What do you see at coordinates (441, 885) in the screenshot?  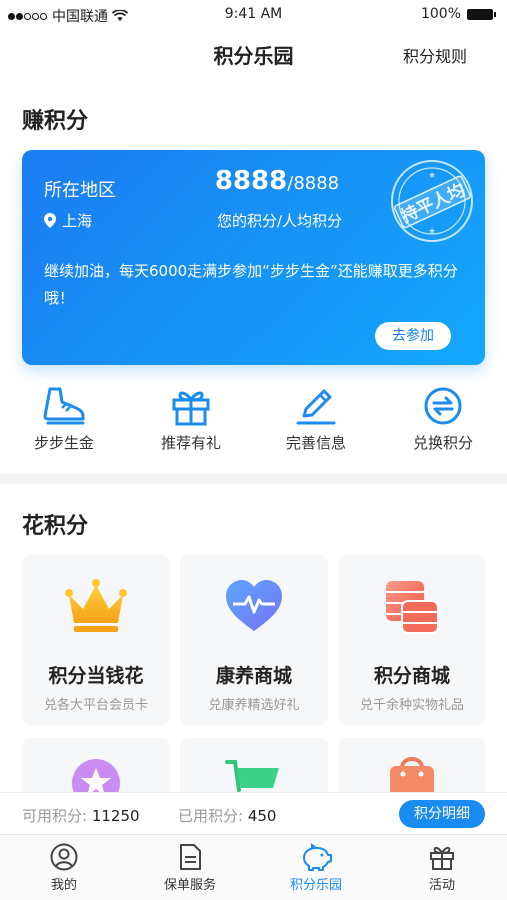 I see `tab-activity-label: 活动` at bounding box center [441, 885].